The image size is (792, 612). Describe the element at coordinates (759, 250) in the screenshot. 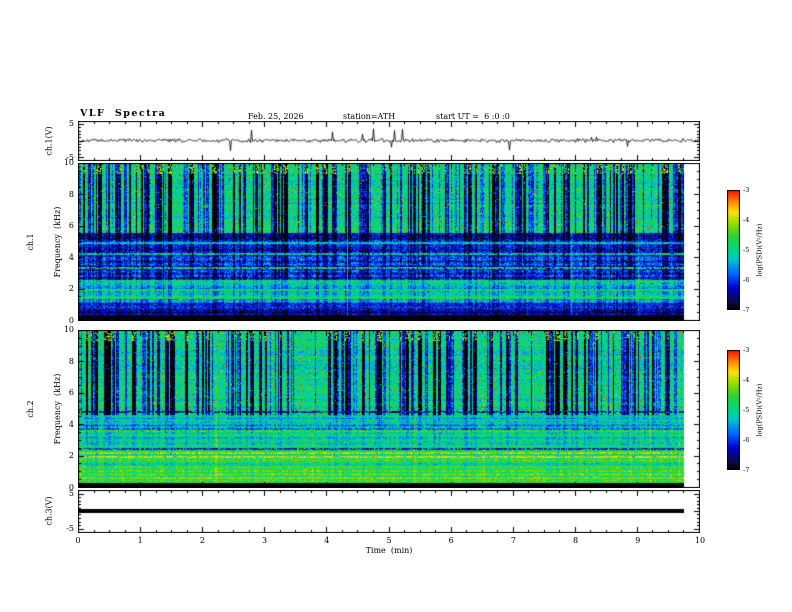

I see `colorbar1-label: log(PSD)(V²/Hz)` at that location.